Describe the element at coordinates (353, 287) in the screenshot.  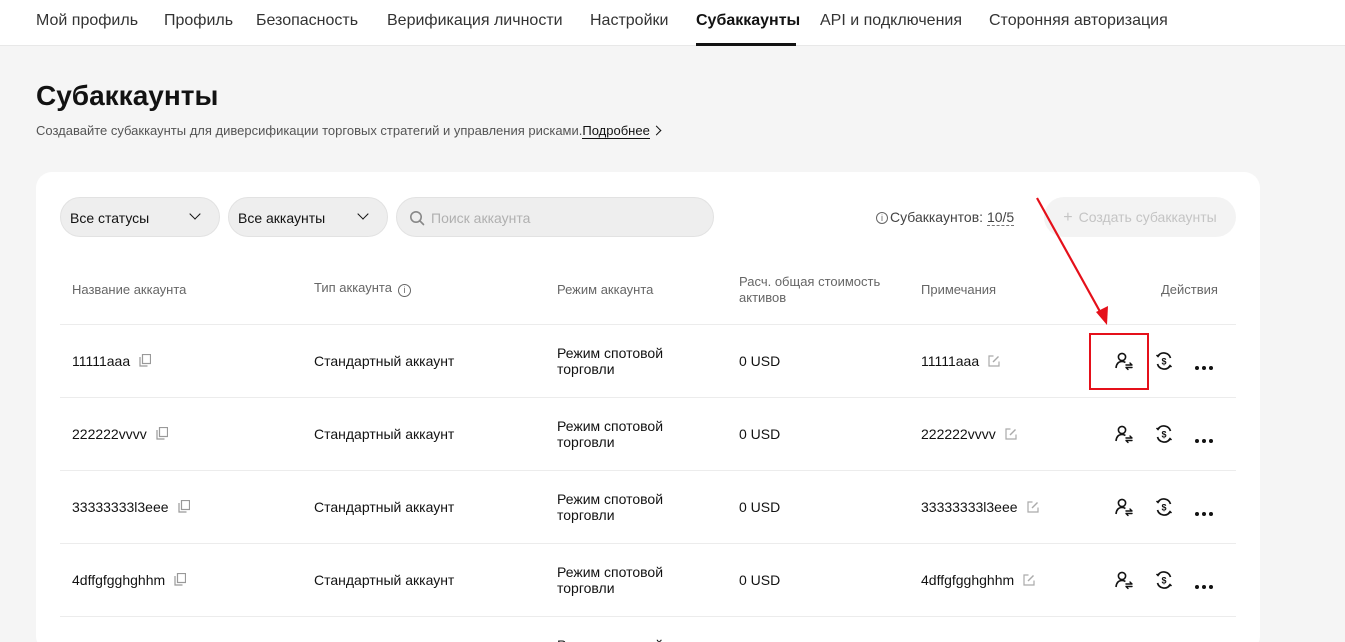
I see `header-account-type-label: Тип аккаунта` at that location.